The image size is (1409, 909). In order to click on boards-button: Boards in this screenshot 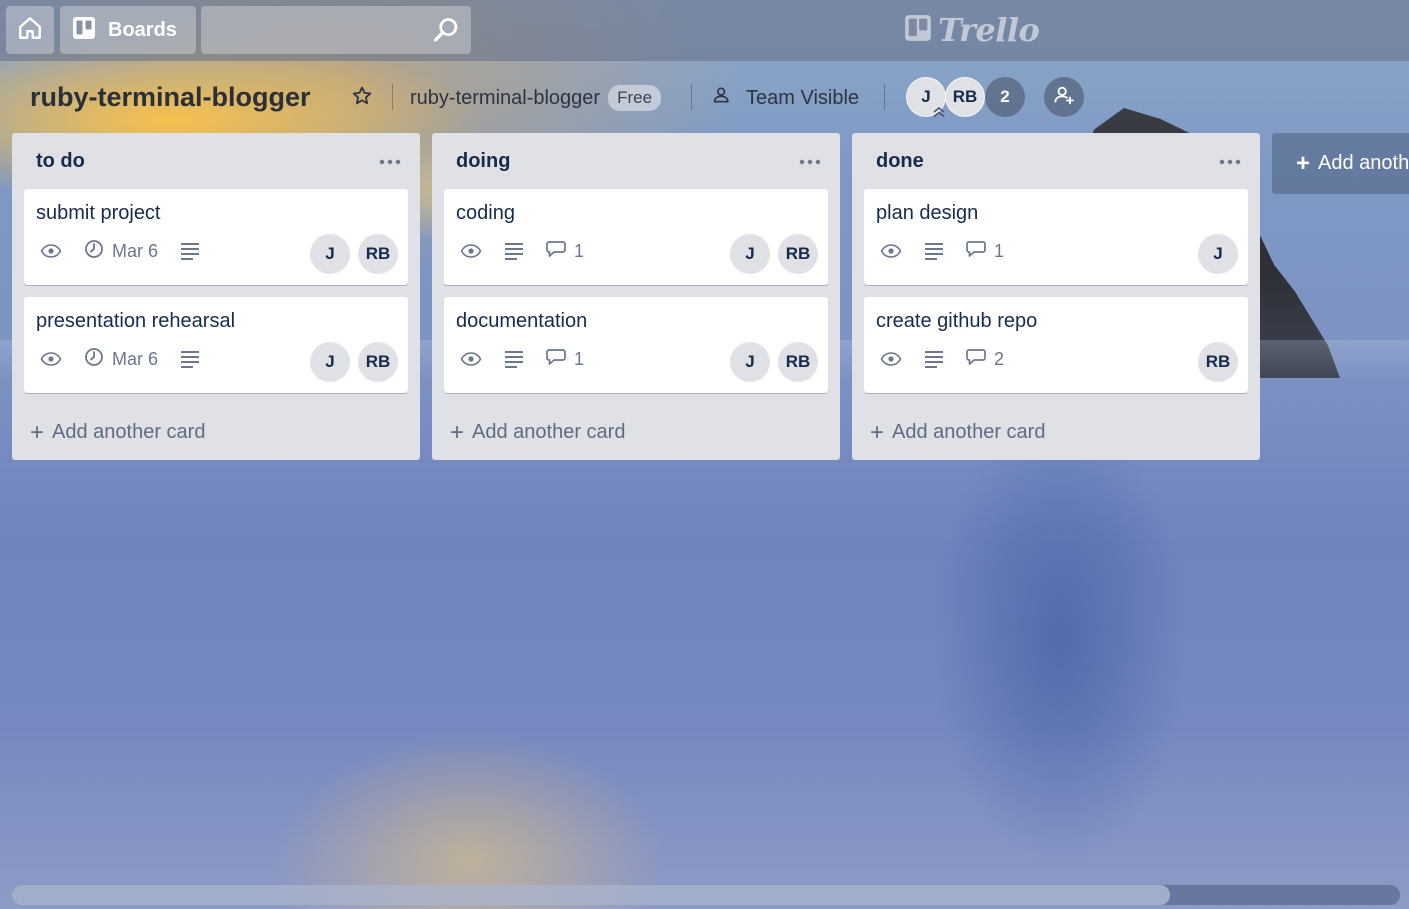, I will do `click(128, 30)`.